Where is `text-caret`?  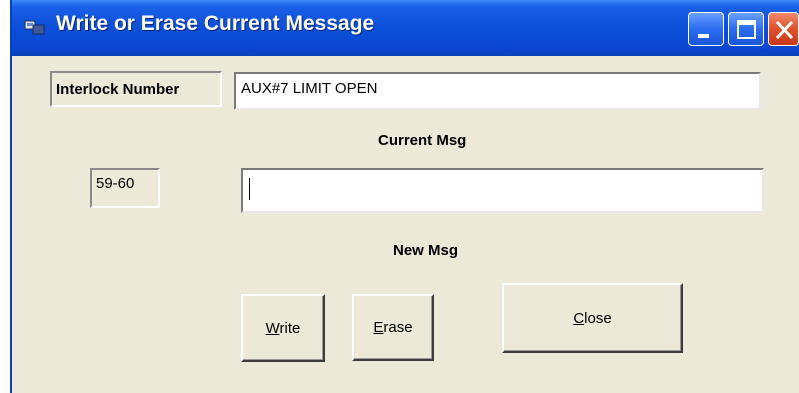 text-caret is located at coordinates (249, 189).